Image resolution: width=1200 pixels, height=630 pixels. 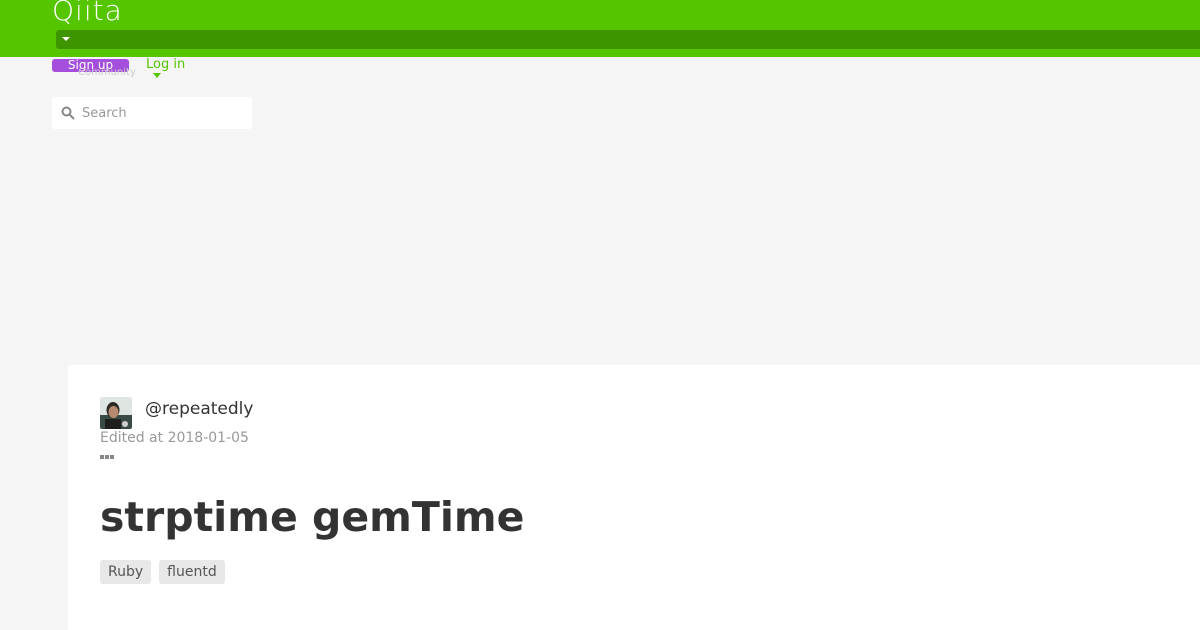 What do you see at coordinates (126, 572) in the screenshot?
I see `tag-ruby: Ruby` at bounding box center [126, 572].